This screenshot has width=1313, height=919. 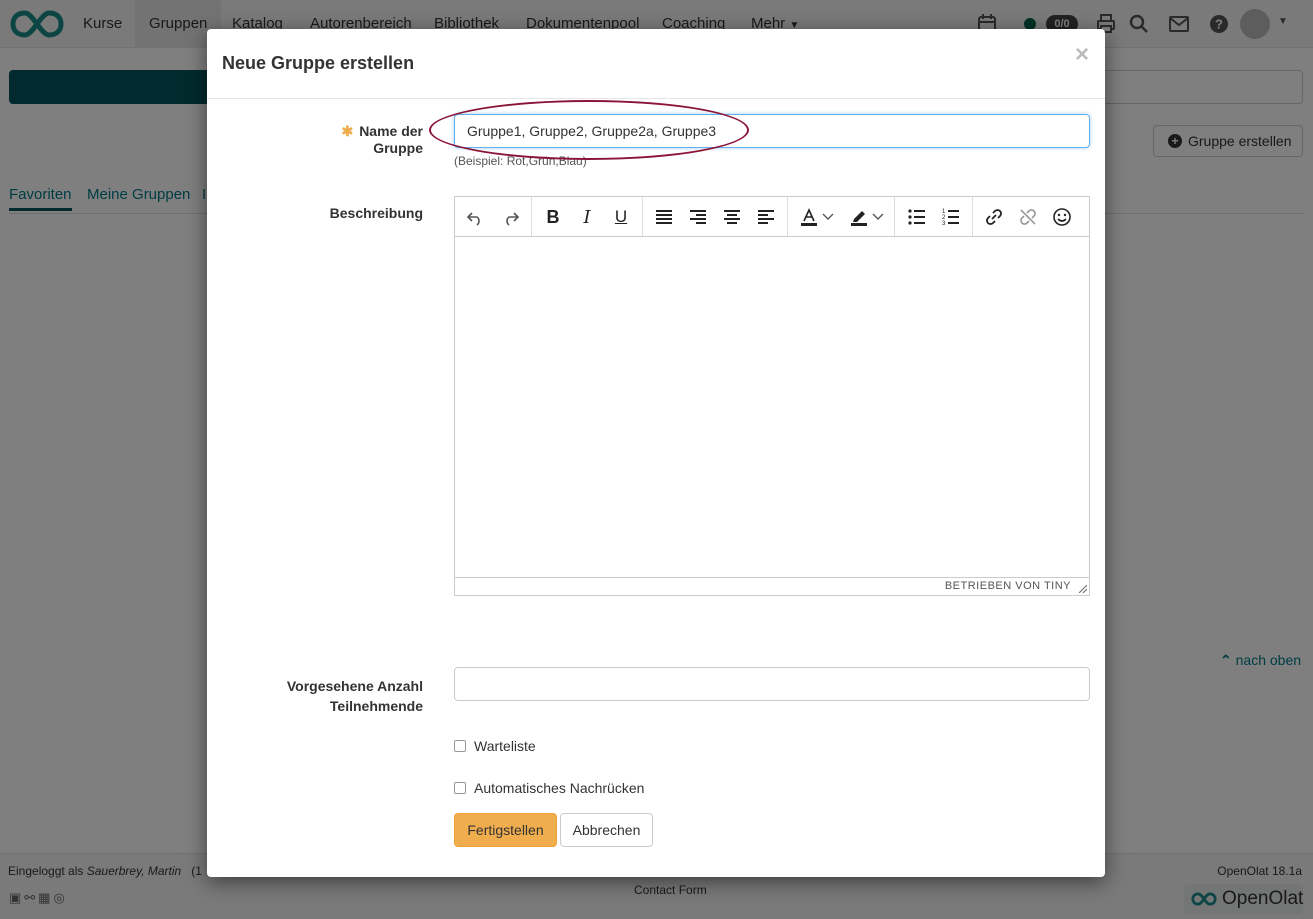 I want to click on submit-button: Fertigstellen, so click(x=505, y=830).